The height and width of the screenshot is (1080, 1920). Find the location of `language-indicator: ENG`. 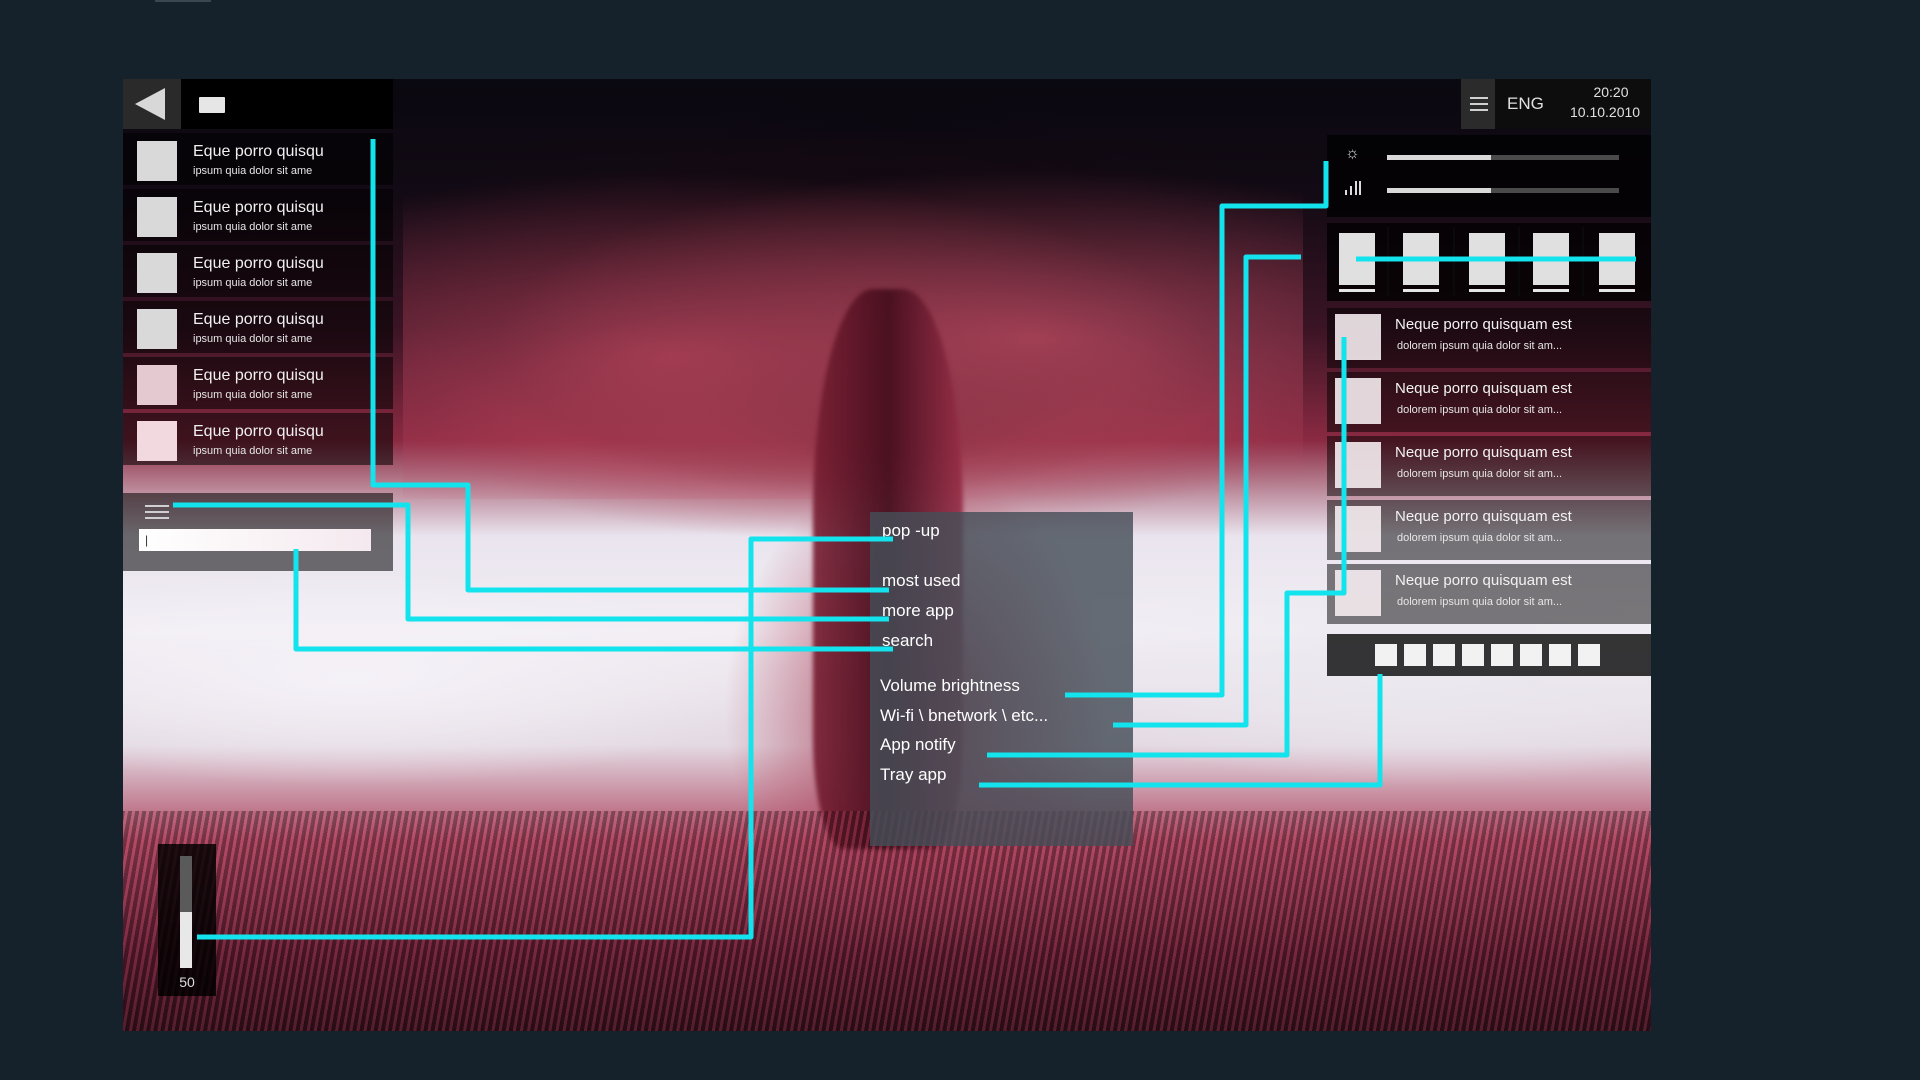

language-indicator: ENG is located at coordinates (1525, 104).